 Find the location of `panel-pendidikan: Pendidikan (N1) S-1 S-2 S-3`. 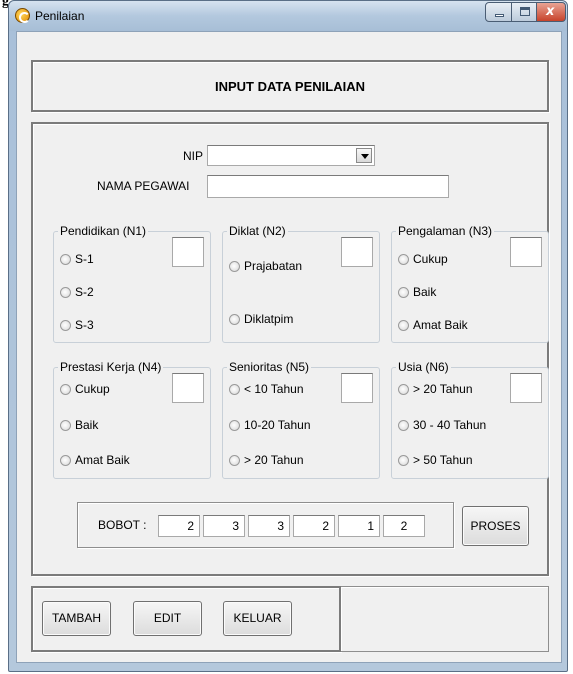

panel-pendidikan: Pendidikan (N1) S-1 S-2 S-3 is located at coordinates (132, 283).